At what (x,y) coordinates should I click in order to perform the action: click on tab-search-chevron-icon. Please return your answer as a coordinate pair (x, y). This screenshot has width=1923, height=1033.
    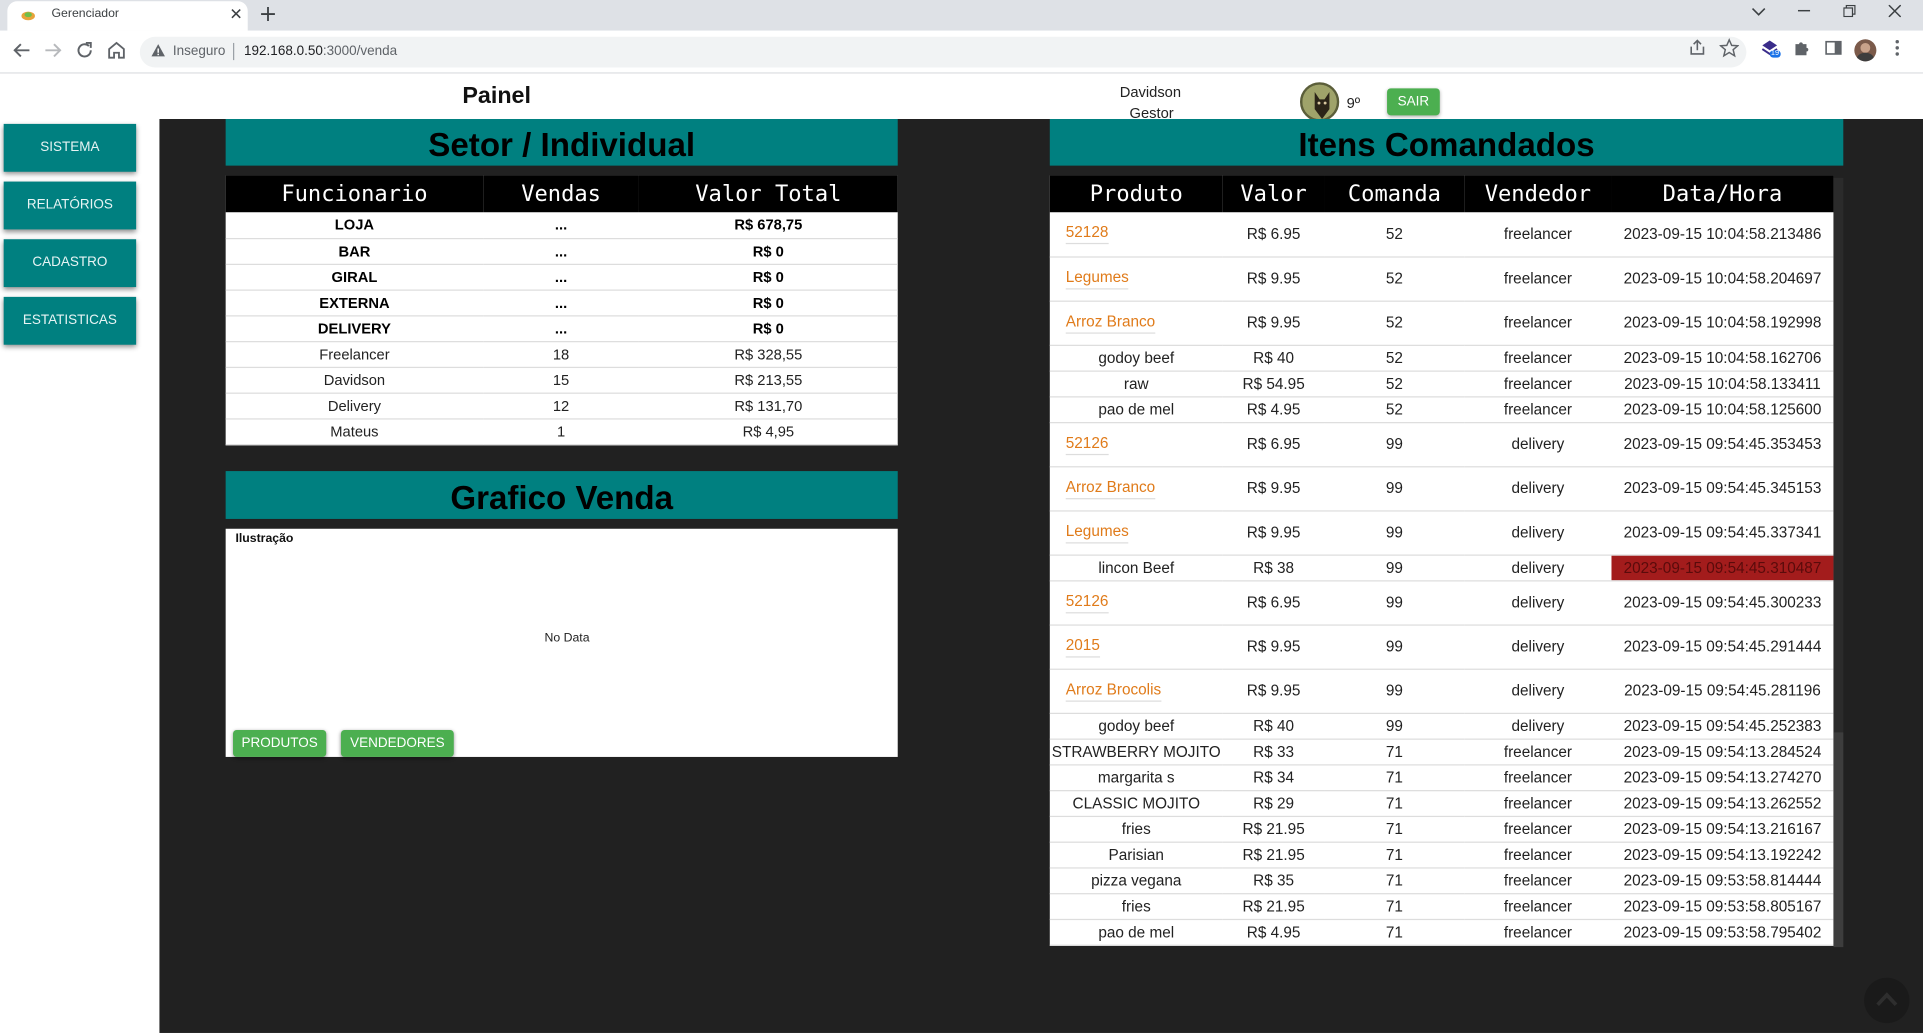
    Looking at the image, I should click on (1758, 12).